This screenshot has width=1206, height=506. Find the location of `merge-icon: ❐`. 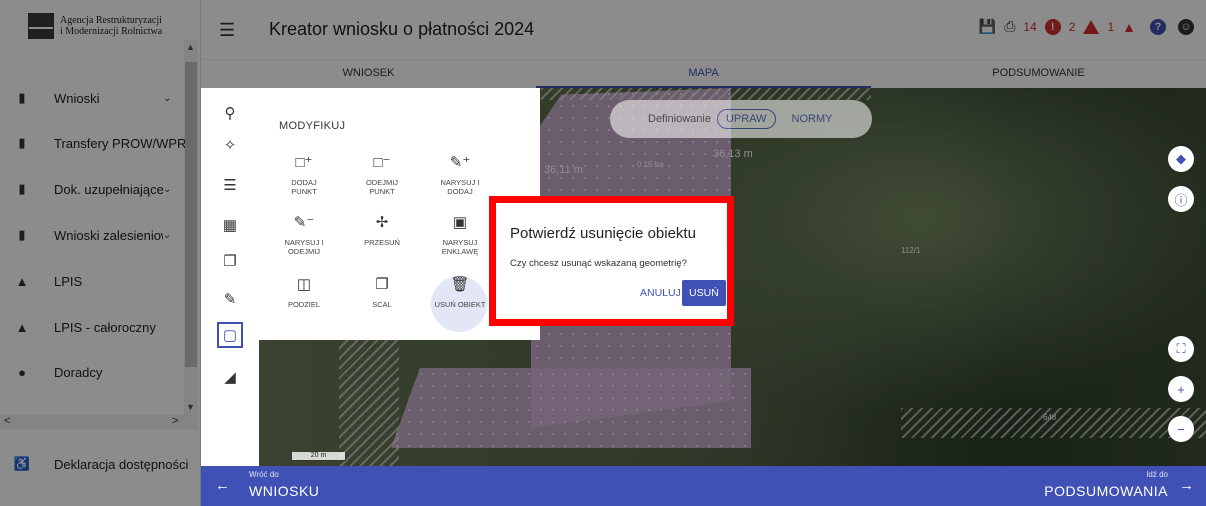

merge-icon: ❐ is located at coordinates (382, 284).